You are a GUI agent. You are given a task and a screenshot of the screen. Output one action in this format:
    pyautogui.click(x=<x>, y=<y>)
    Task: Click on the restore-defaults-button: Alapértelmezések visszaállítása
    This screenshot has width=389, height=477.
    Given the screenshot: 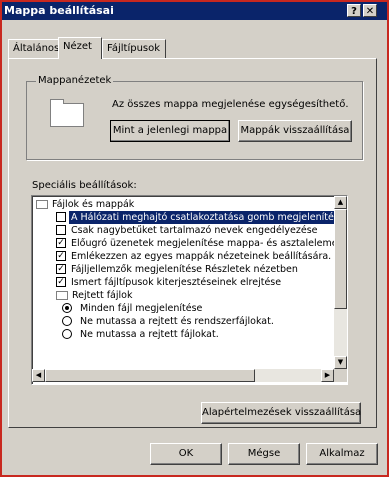 What is the action you would take?
    pyautogui.click(x=281, y=413)
    